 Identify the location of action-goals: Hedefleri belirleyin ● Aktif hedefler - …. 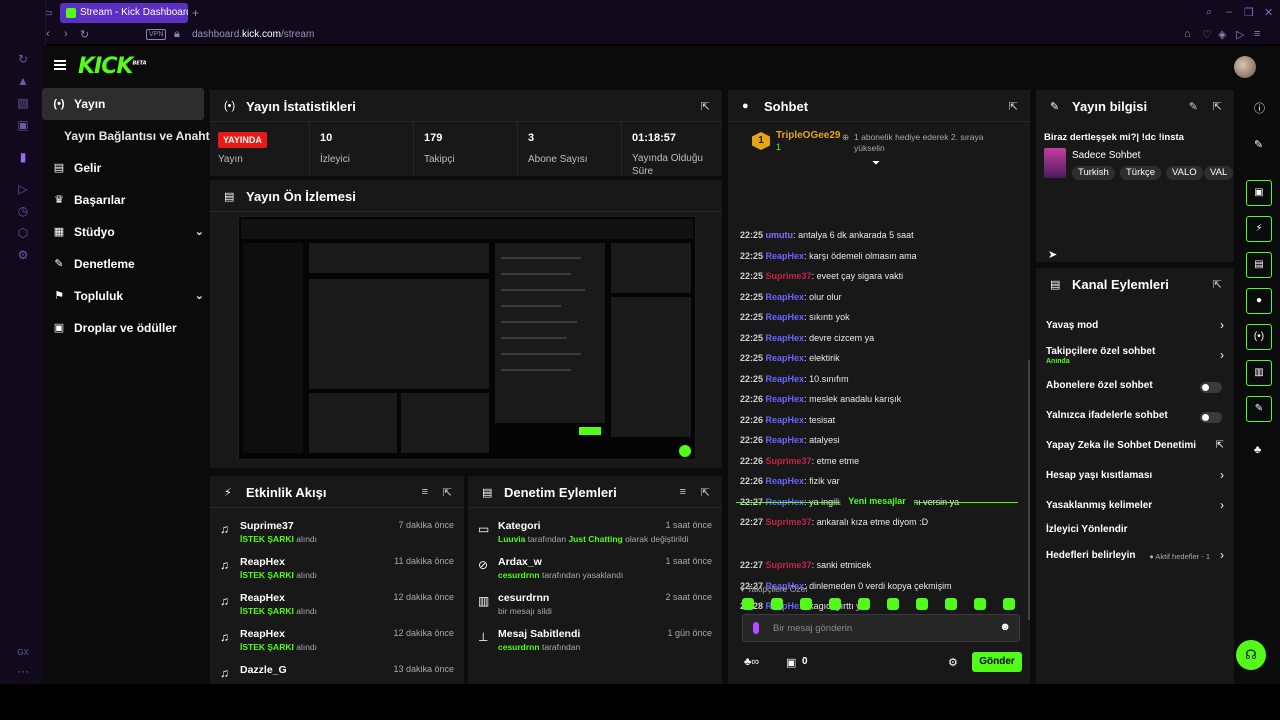
(1135, 557).